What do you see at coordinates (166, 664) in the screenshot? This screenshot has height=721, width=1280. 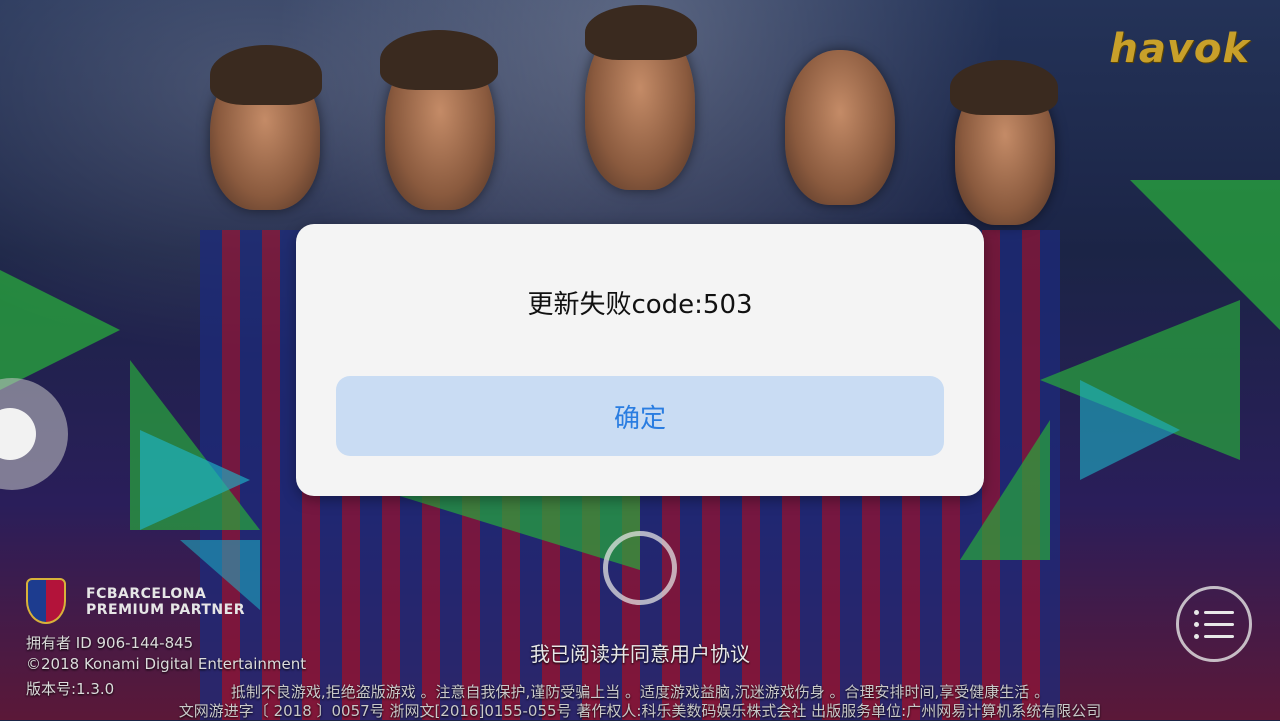 I see `copyright: ©2018 Konami Digital Entertainment` at bounding box center [166, 664].